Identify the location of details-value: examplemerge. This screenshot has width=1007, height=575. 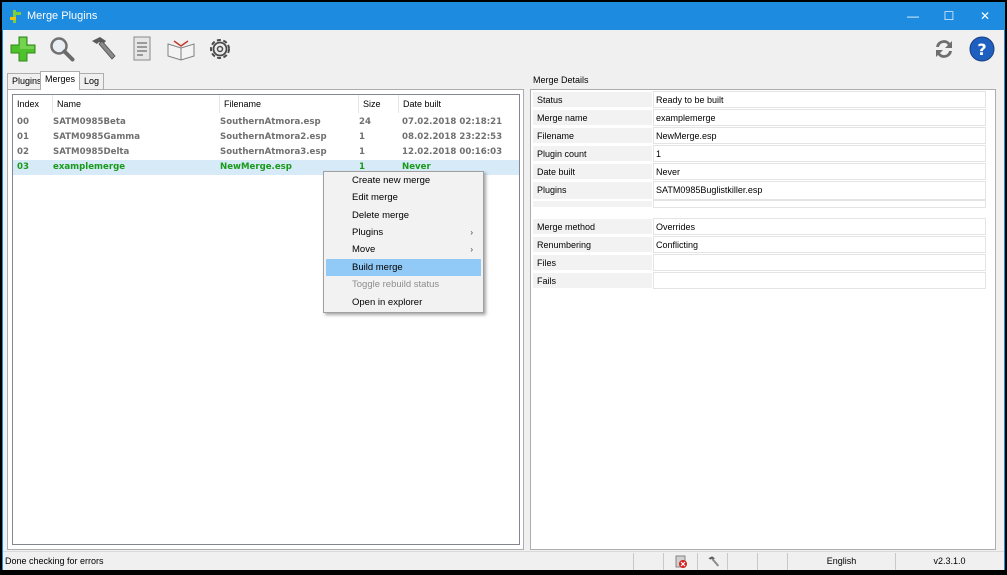
(819, 117).